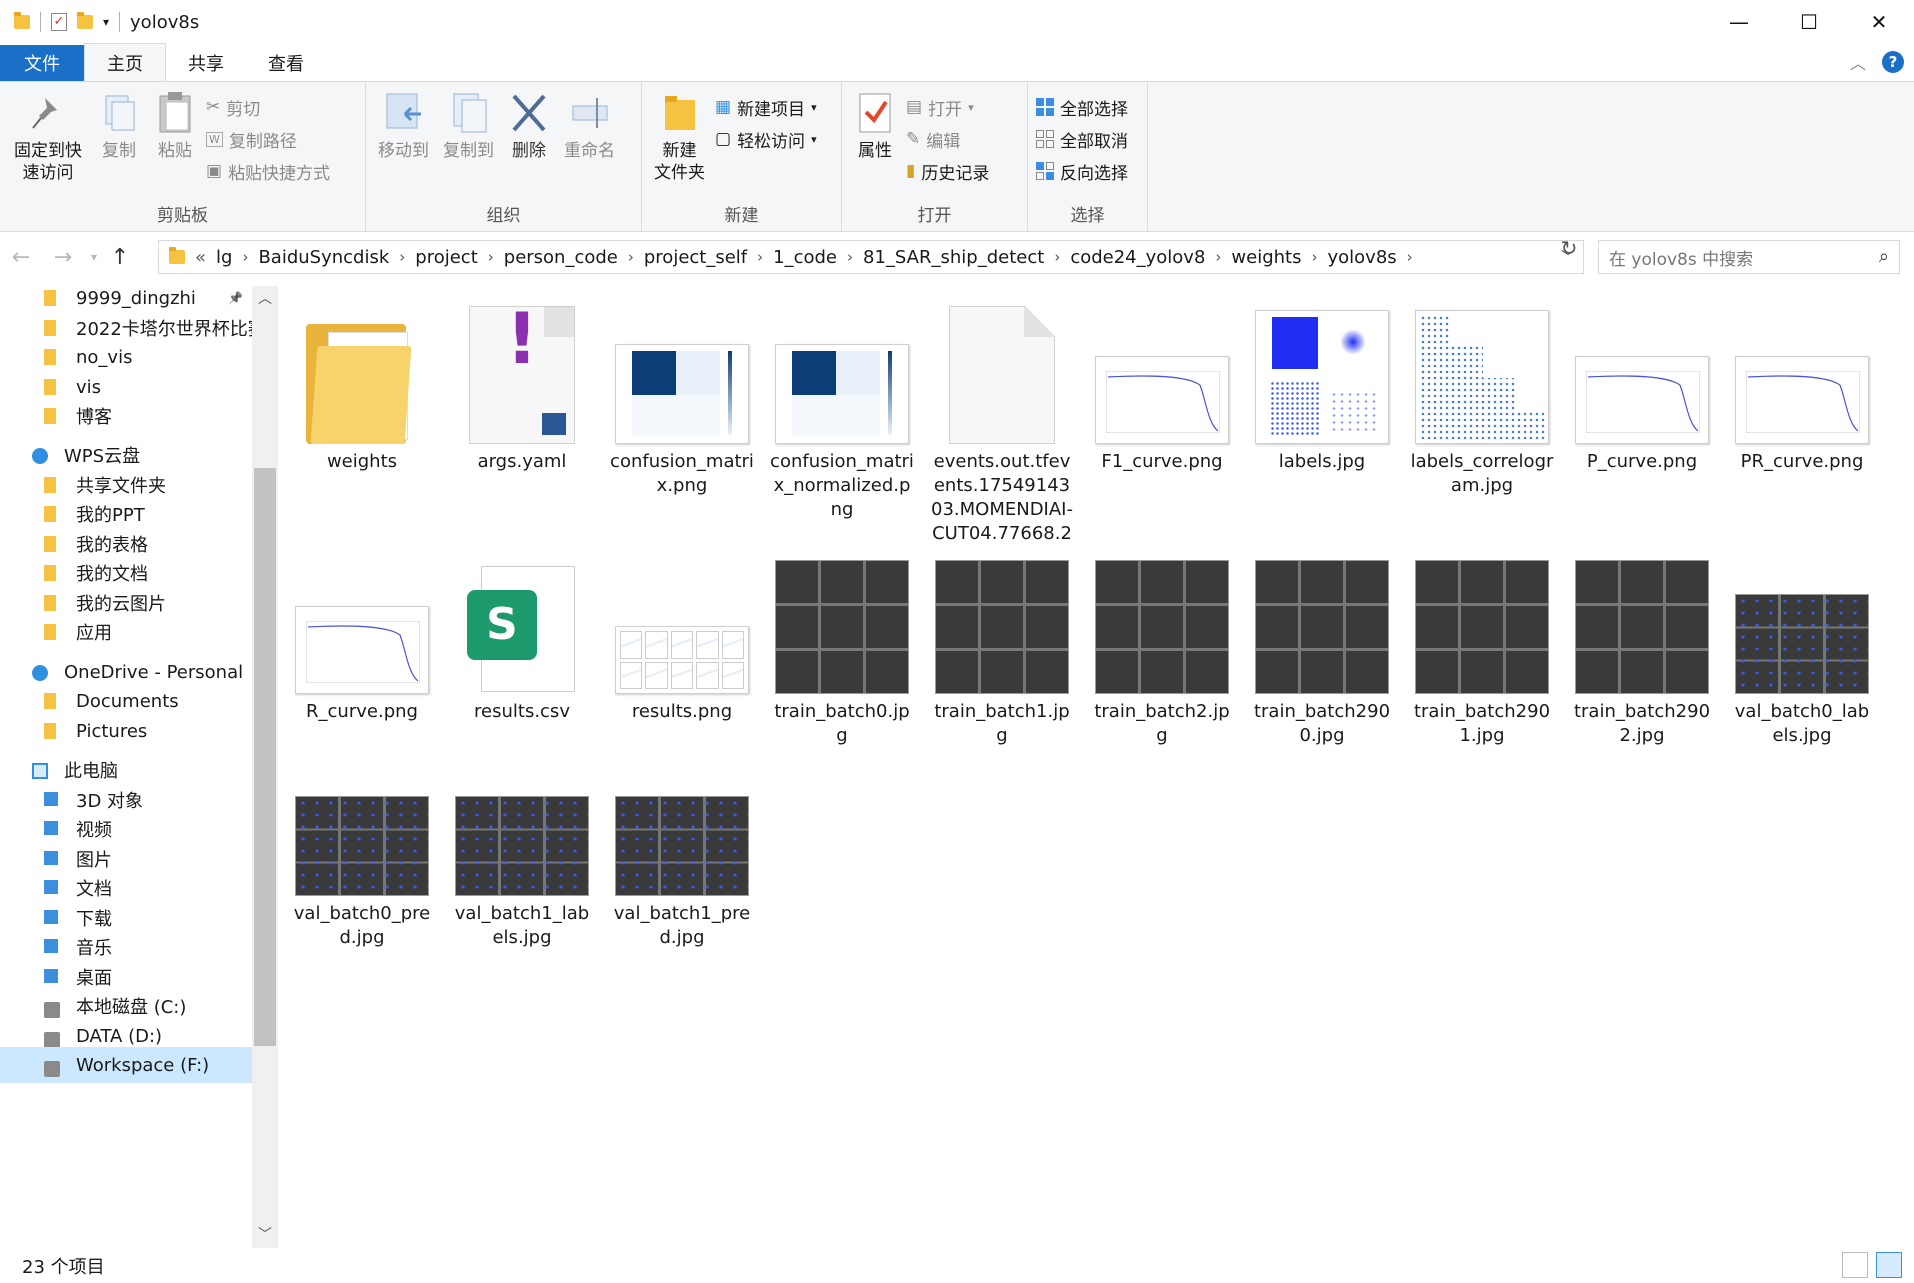 The height and width of the screenshot is (1283, 1914). Describe the element at coordinates (85, 20) in the screenshot. I see `new-folder-icon` at that location.